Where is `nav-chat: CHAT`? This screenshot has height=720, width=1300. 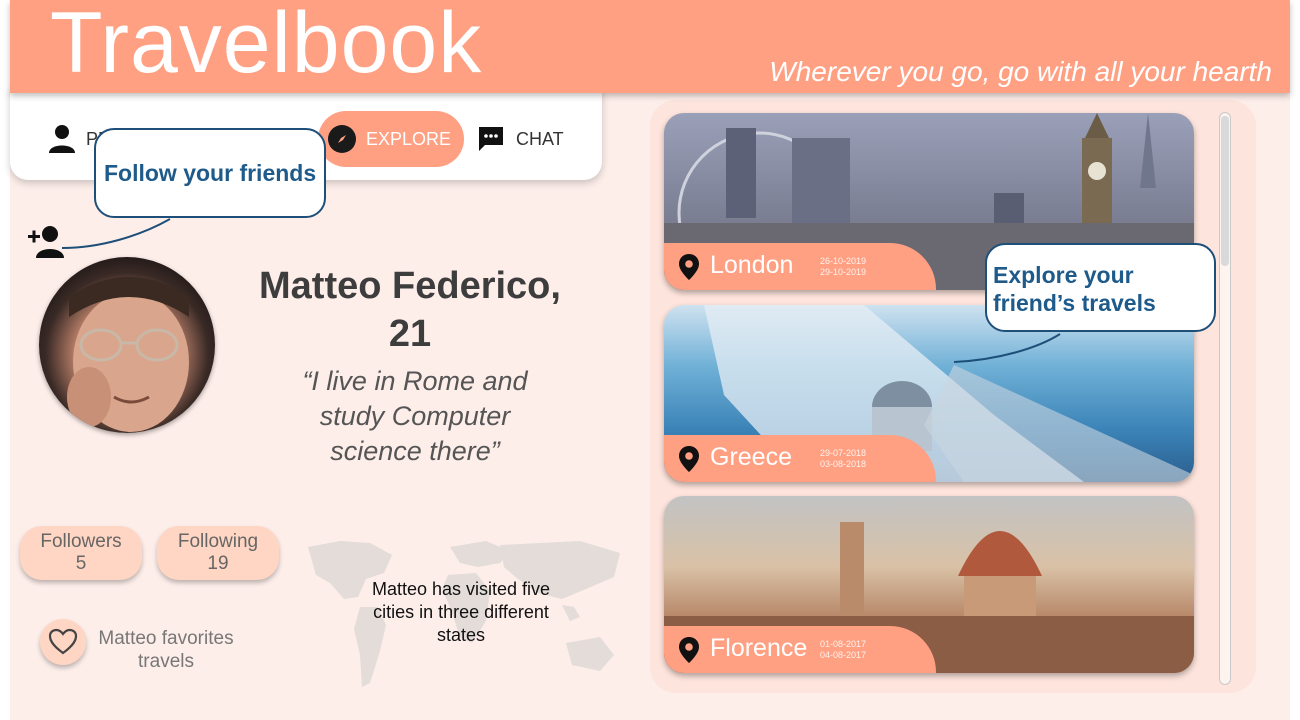
nav-chat: CHAT is located at coordinates (520, 139).